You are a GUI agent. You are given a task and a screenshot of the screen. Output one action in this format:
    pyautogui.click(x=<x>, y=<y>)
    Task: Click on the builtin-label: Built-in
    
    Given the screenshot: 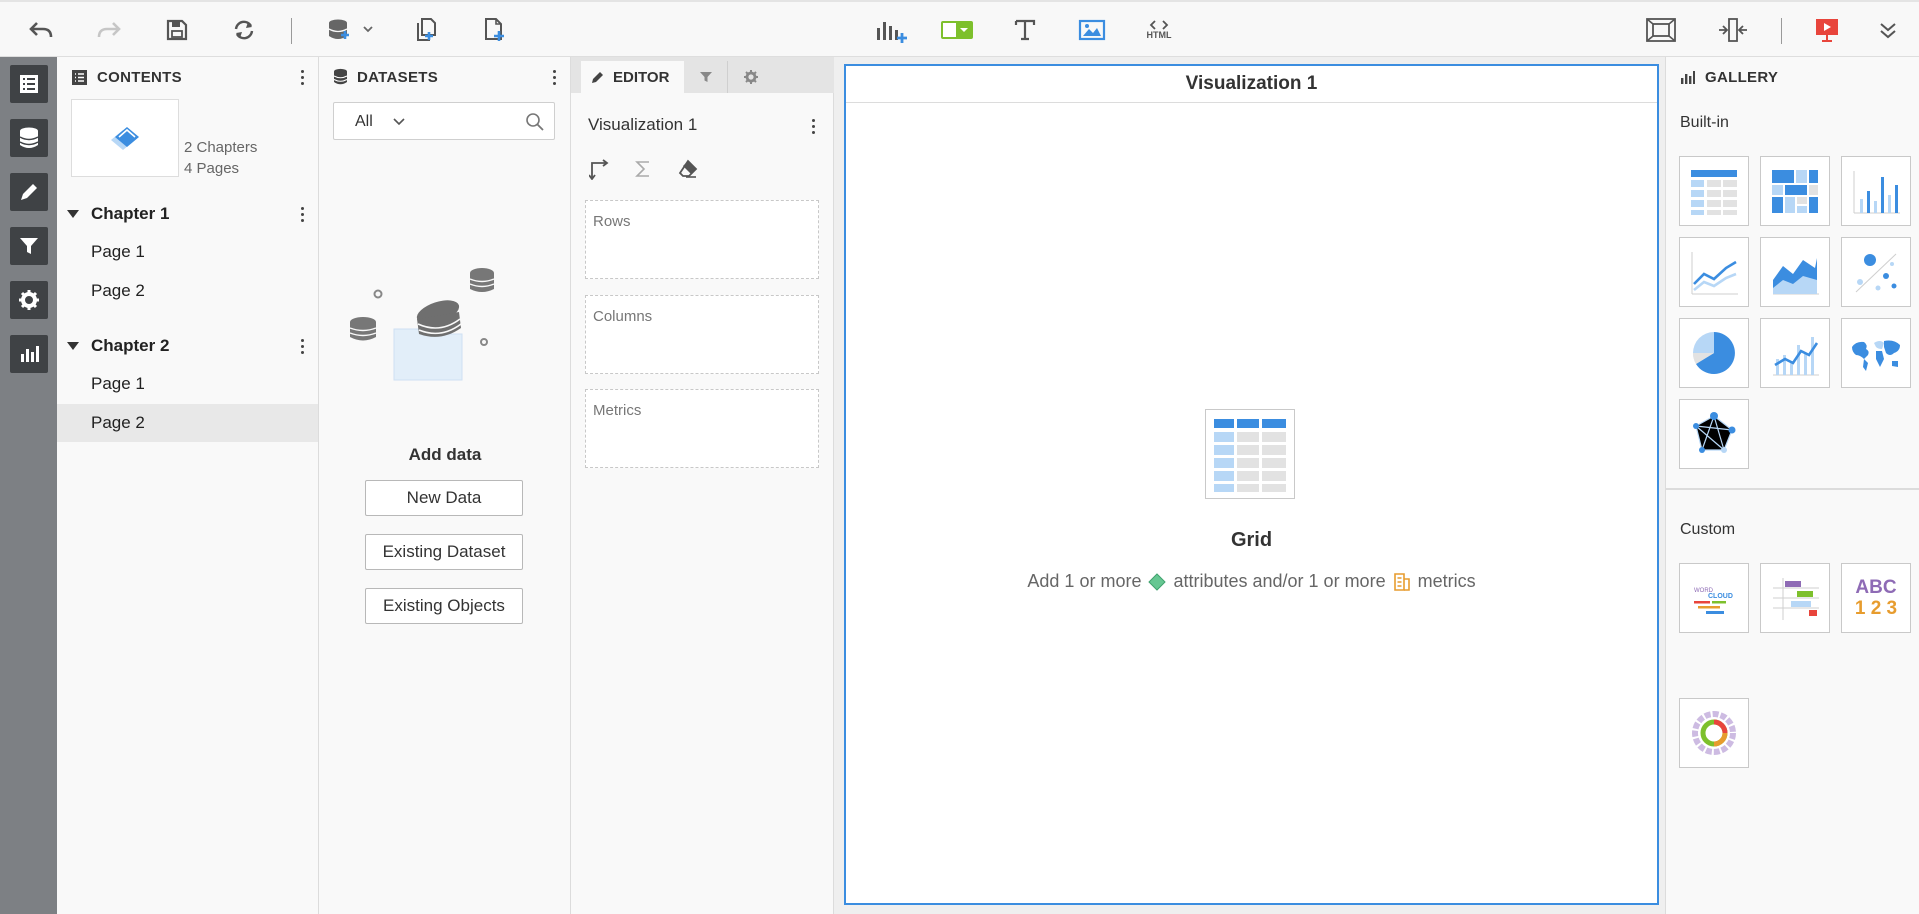 What is the action you would take?
    pyautogui.click(x=1704, y=122)
    